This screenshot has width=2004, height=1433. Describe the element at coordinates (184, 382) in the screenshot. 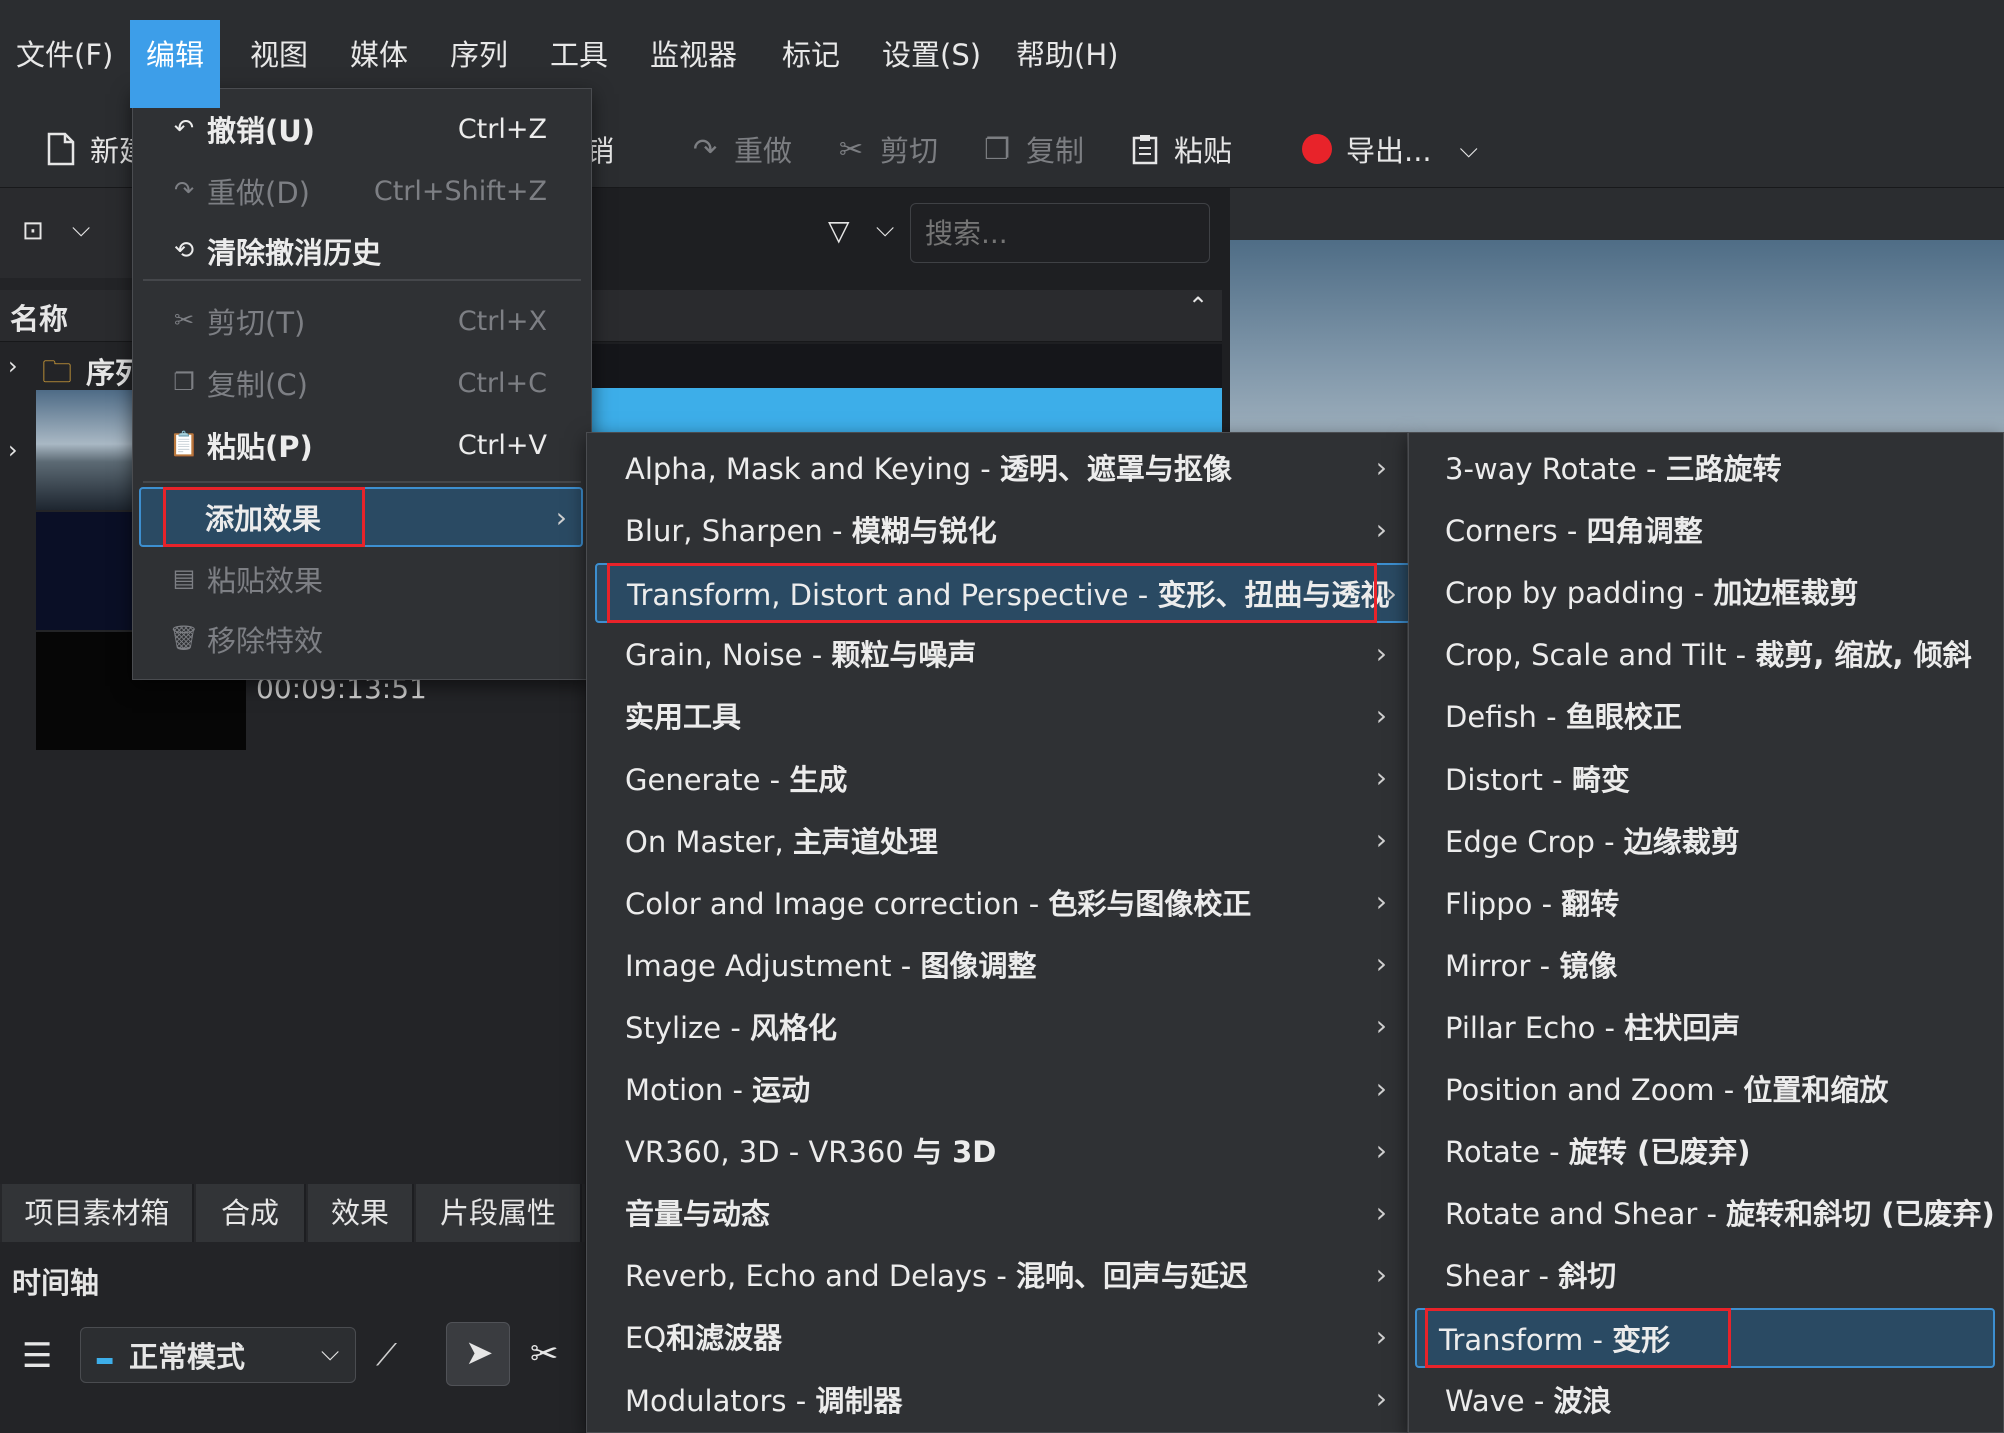

I see `copy-icon: ❐` at that location.